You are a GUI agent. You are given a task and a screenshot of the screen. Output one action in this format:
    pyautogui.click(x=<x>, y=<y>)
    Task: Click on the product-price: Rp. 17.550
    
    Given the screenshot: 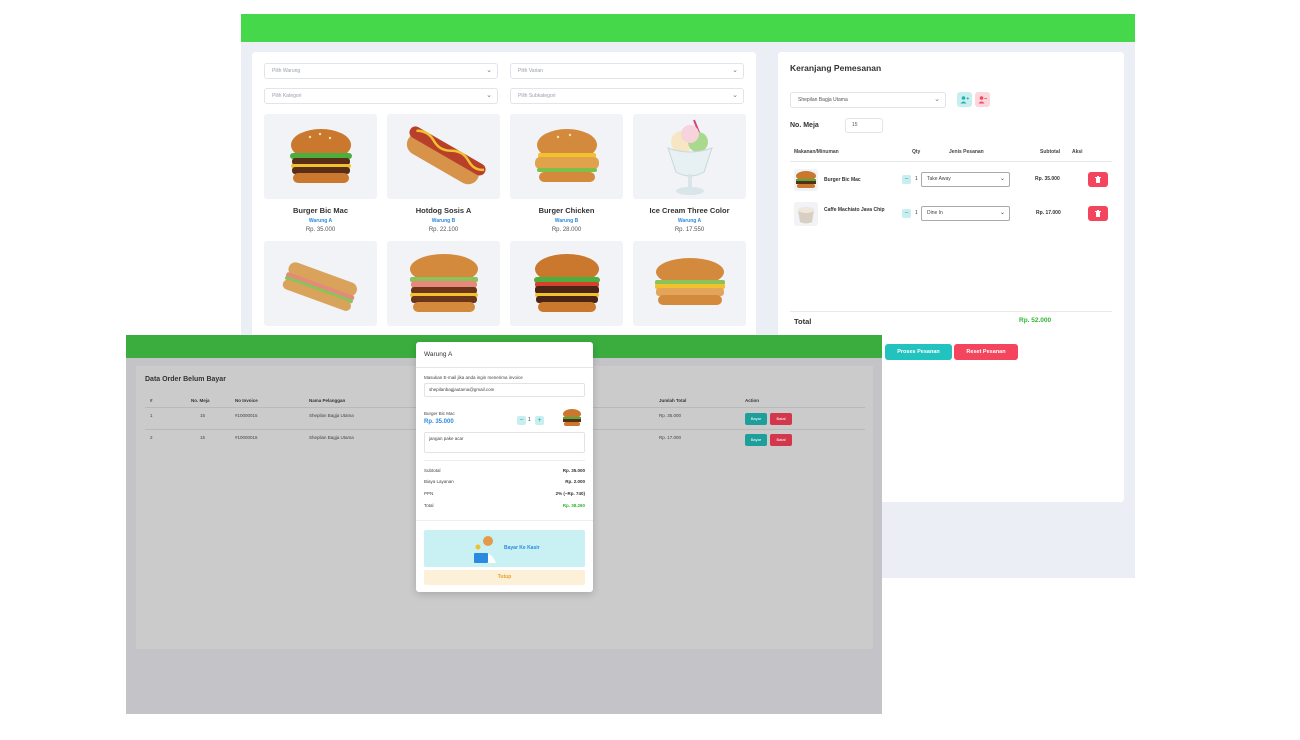 What is the action you would take?
    pyautogui.click(x=689, y=230)
    